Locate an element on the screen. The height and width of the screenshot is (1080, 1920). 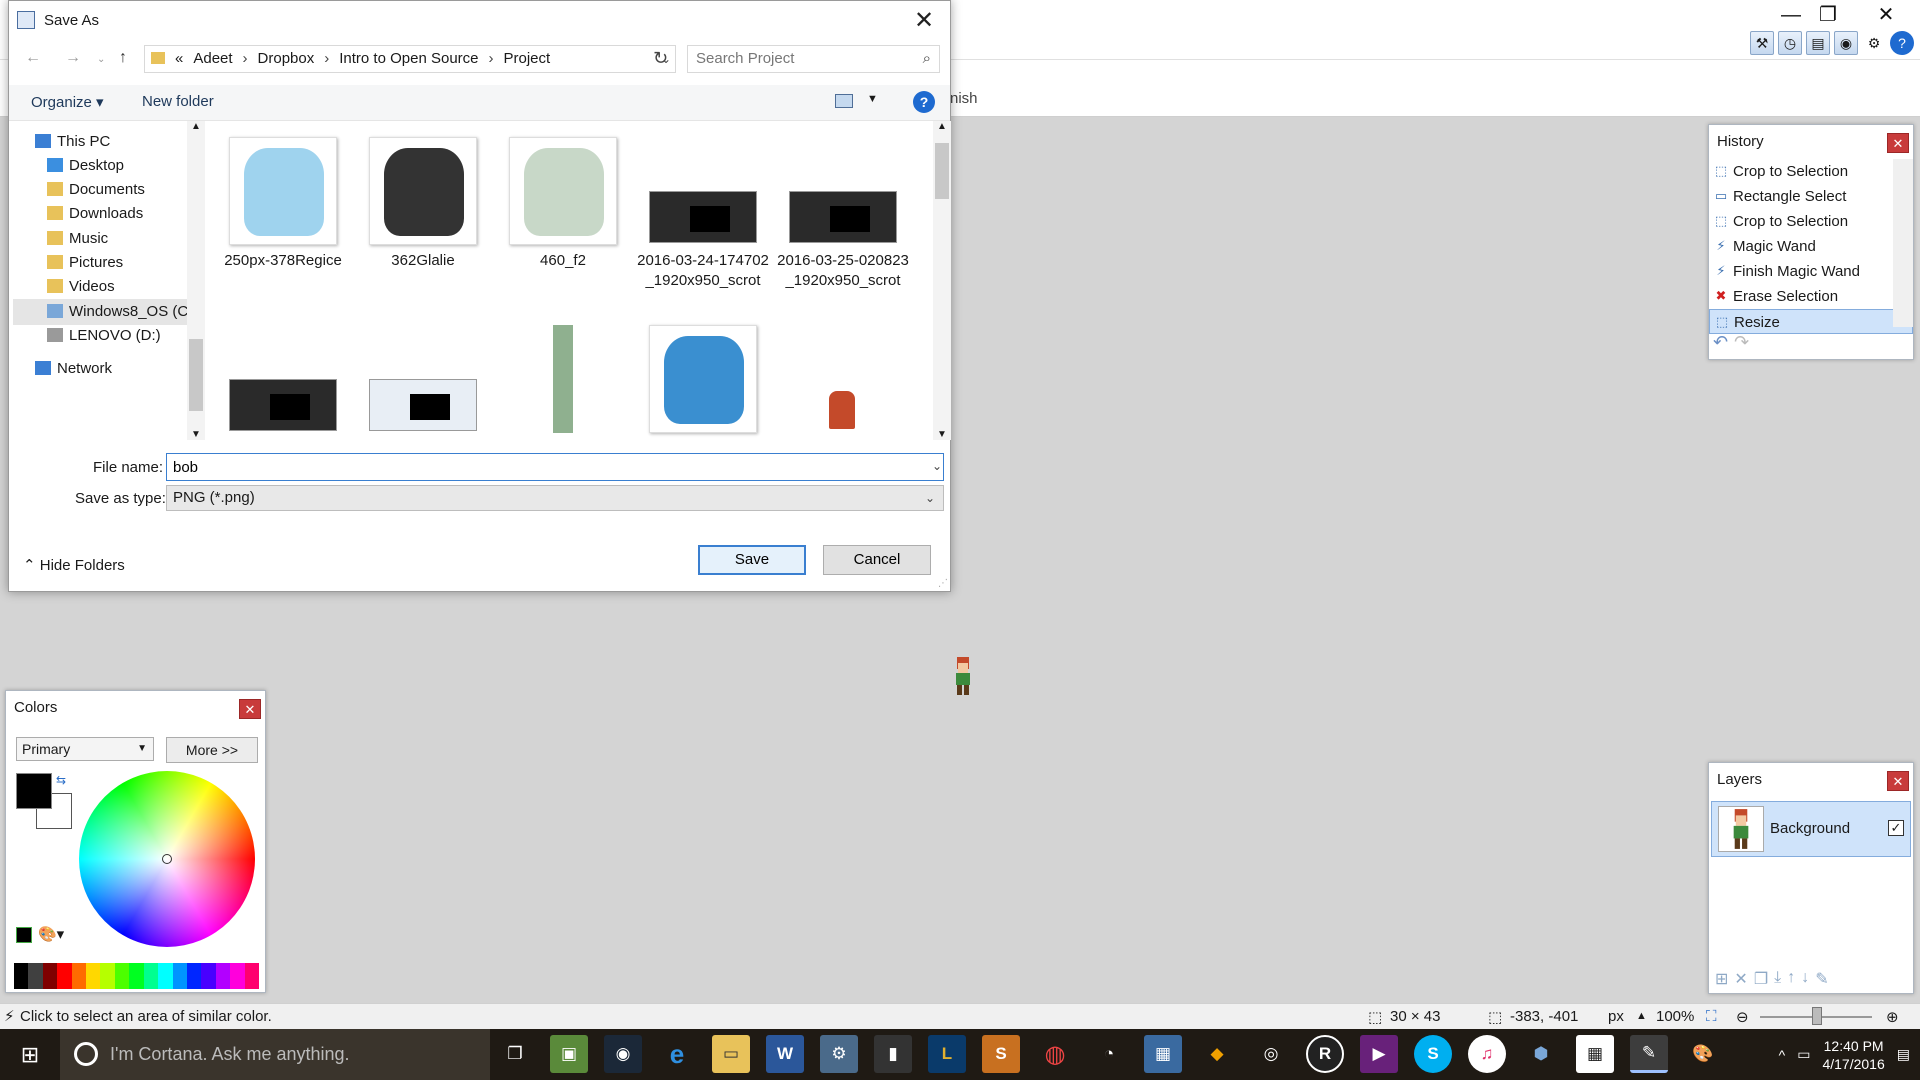
add-layer-icon: ⊞ is located at coordinates (1721, 979).